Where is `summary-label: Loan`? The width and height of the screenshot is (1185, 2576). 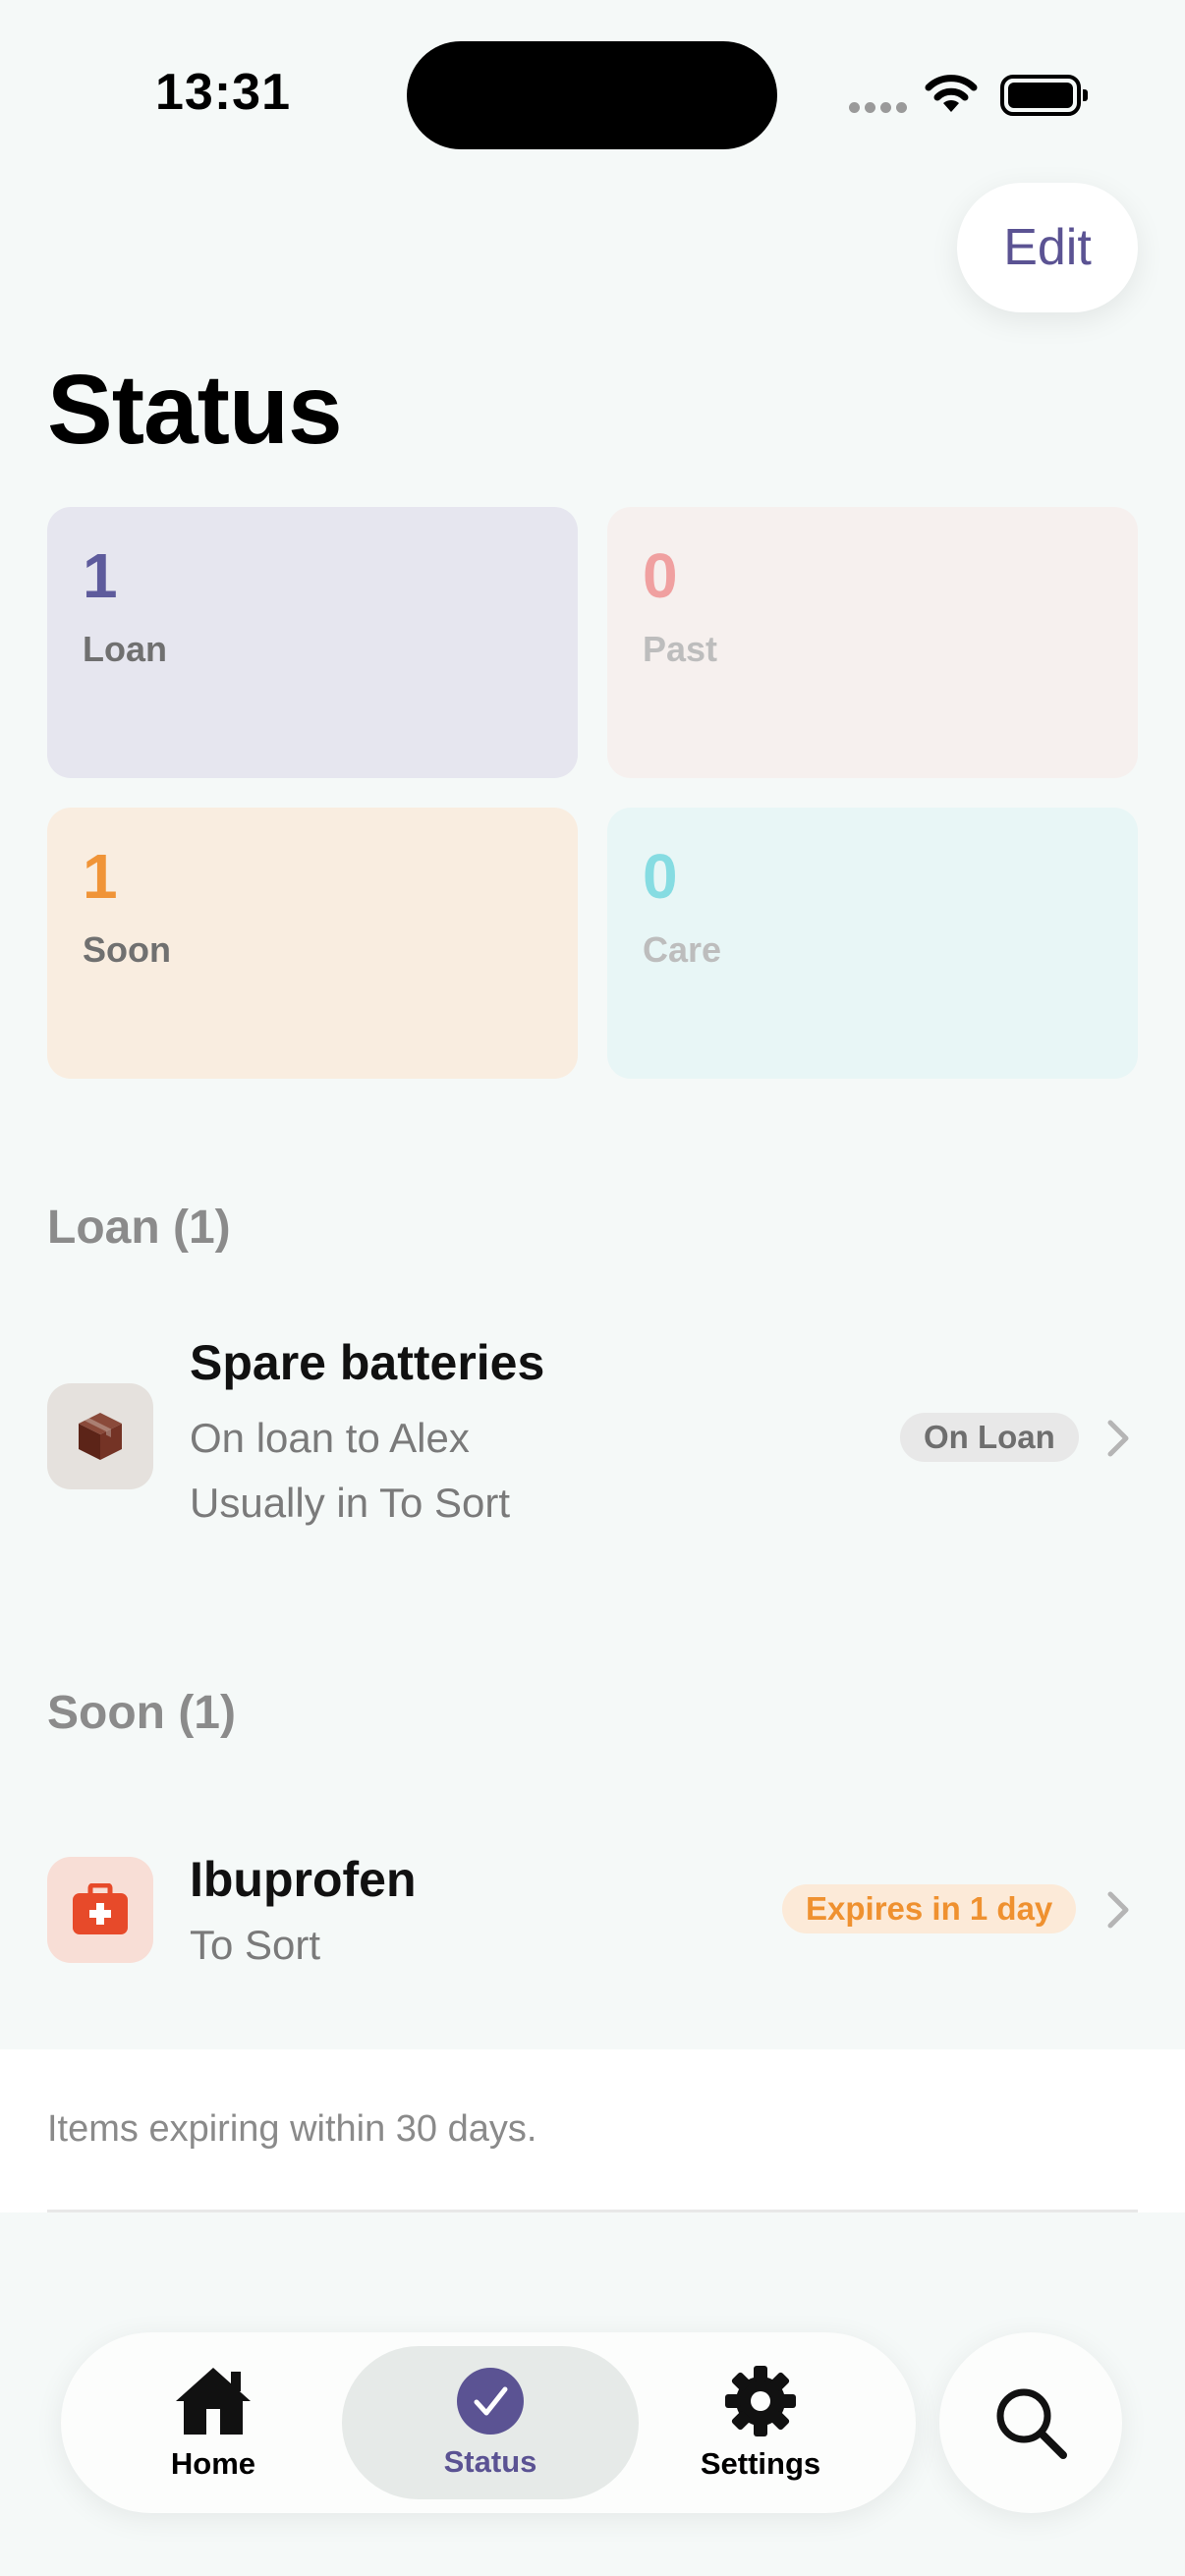
summary-label: Loan is located at coordinates (125, 649).